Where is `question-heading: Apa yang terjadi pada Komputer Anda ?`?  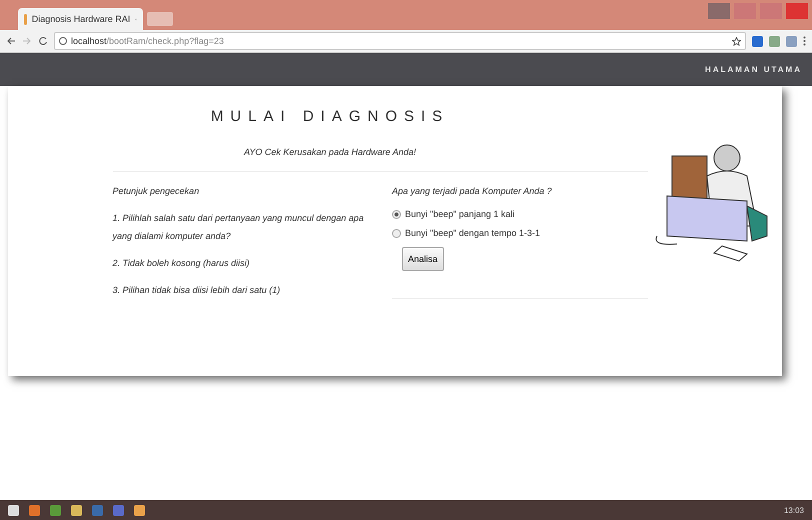 question-heading: Apa yang terjadi pada Komputer Anda ? is located at coordinates (472, 191).